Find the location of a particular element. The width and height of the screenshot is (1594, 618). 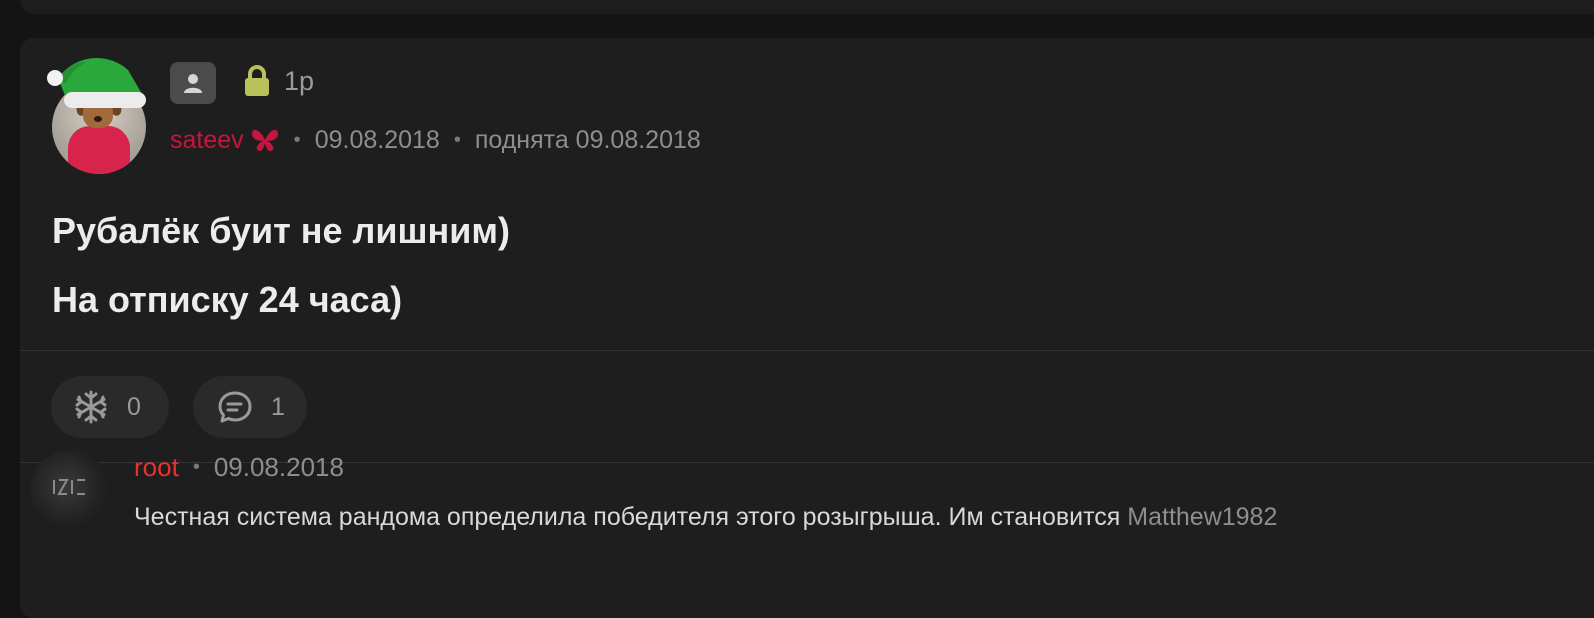

post-meta: sateev • 09.08.2018 • поднята 09.08.2018 is located at coordinates (435, 140).